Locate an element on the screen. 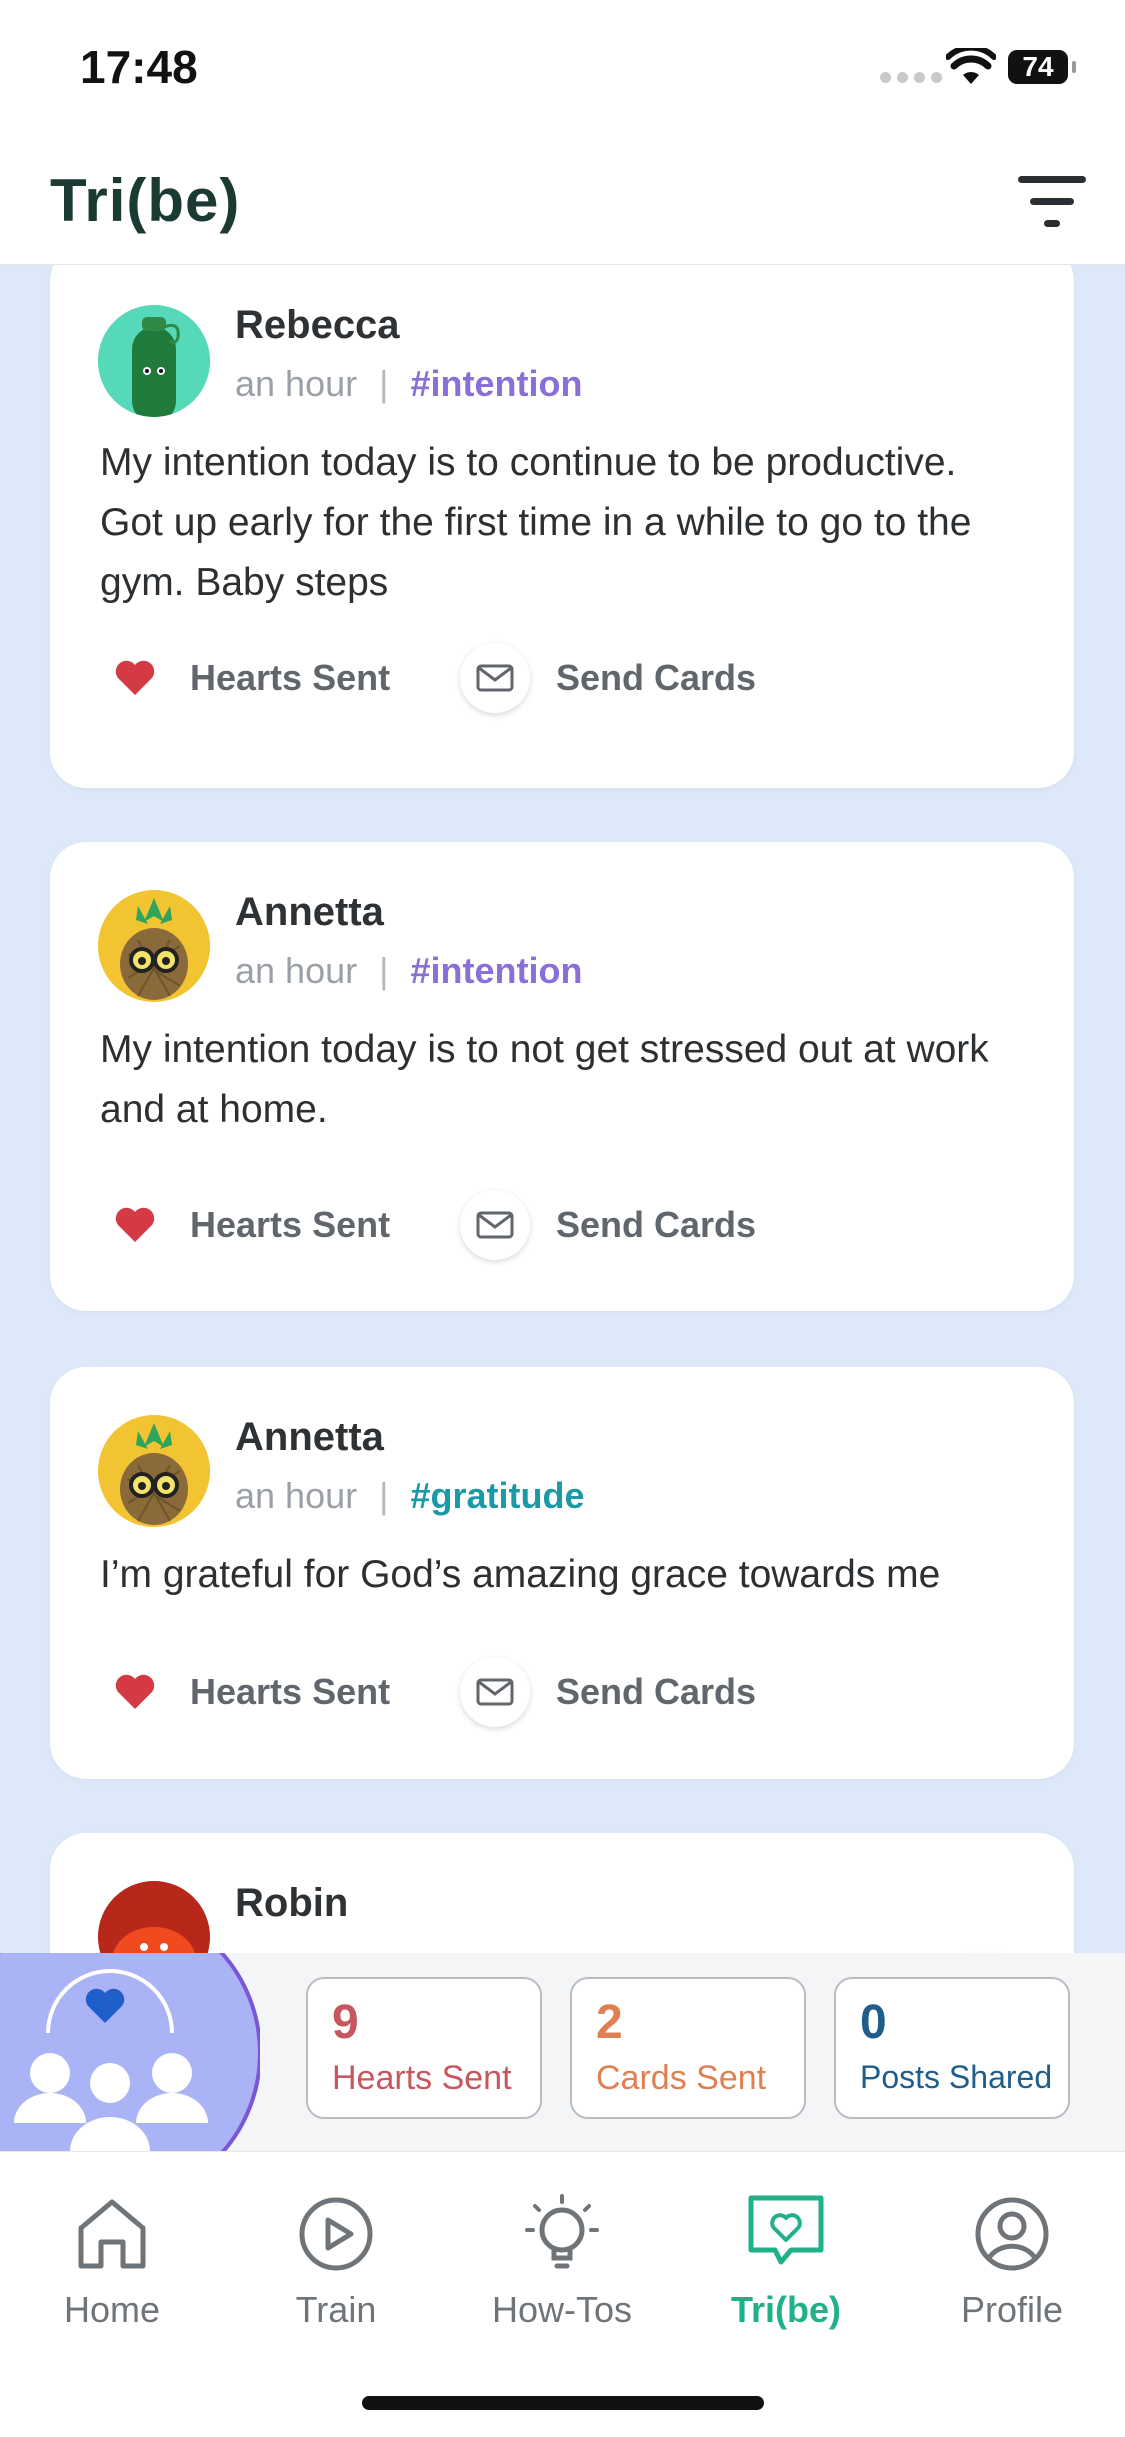 Image resolution: width=1125 pixels, height=2437 pixels. tab-home: Home is located at coordinates (112, 2261).